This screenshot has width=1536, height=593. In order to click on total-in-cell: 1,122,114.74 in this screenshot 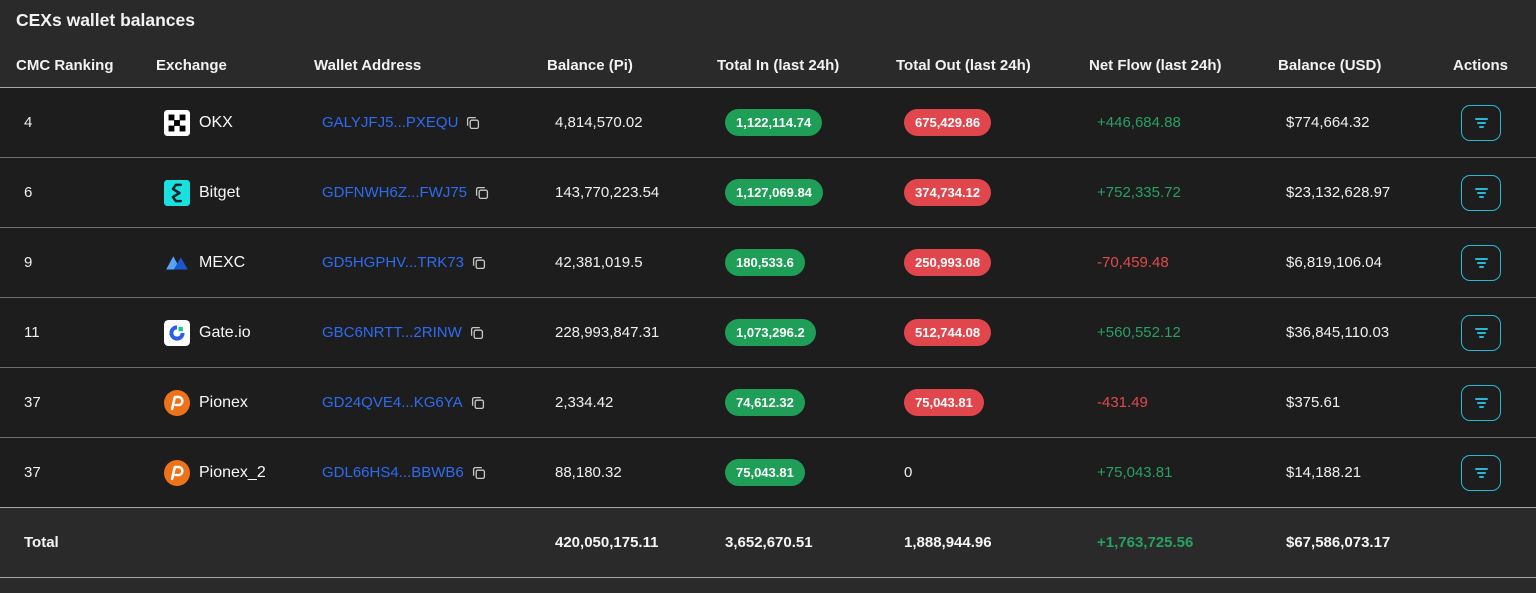, I will do `click(806, 122)`.